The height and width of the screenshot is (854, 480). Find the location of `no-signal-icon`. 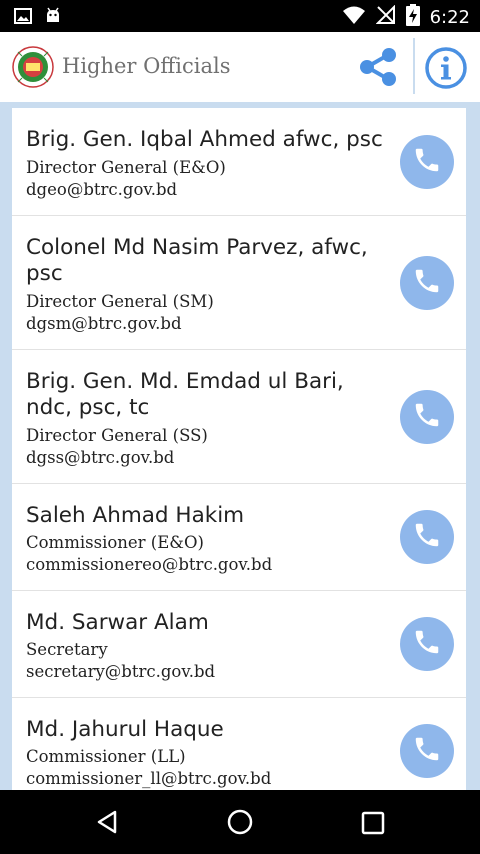

no-signal-icon is located at coordinates (385, 16).